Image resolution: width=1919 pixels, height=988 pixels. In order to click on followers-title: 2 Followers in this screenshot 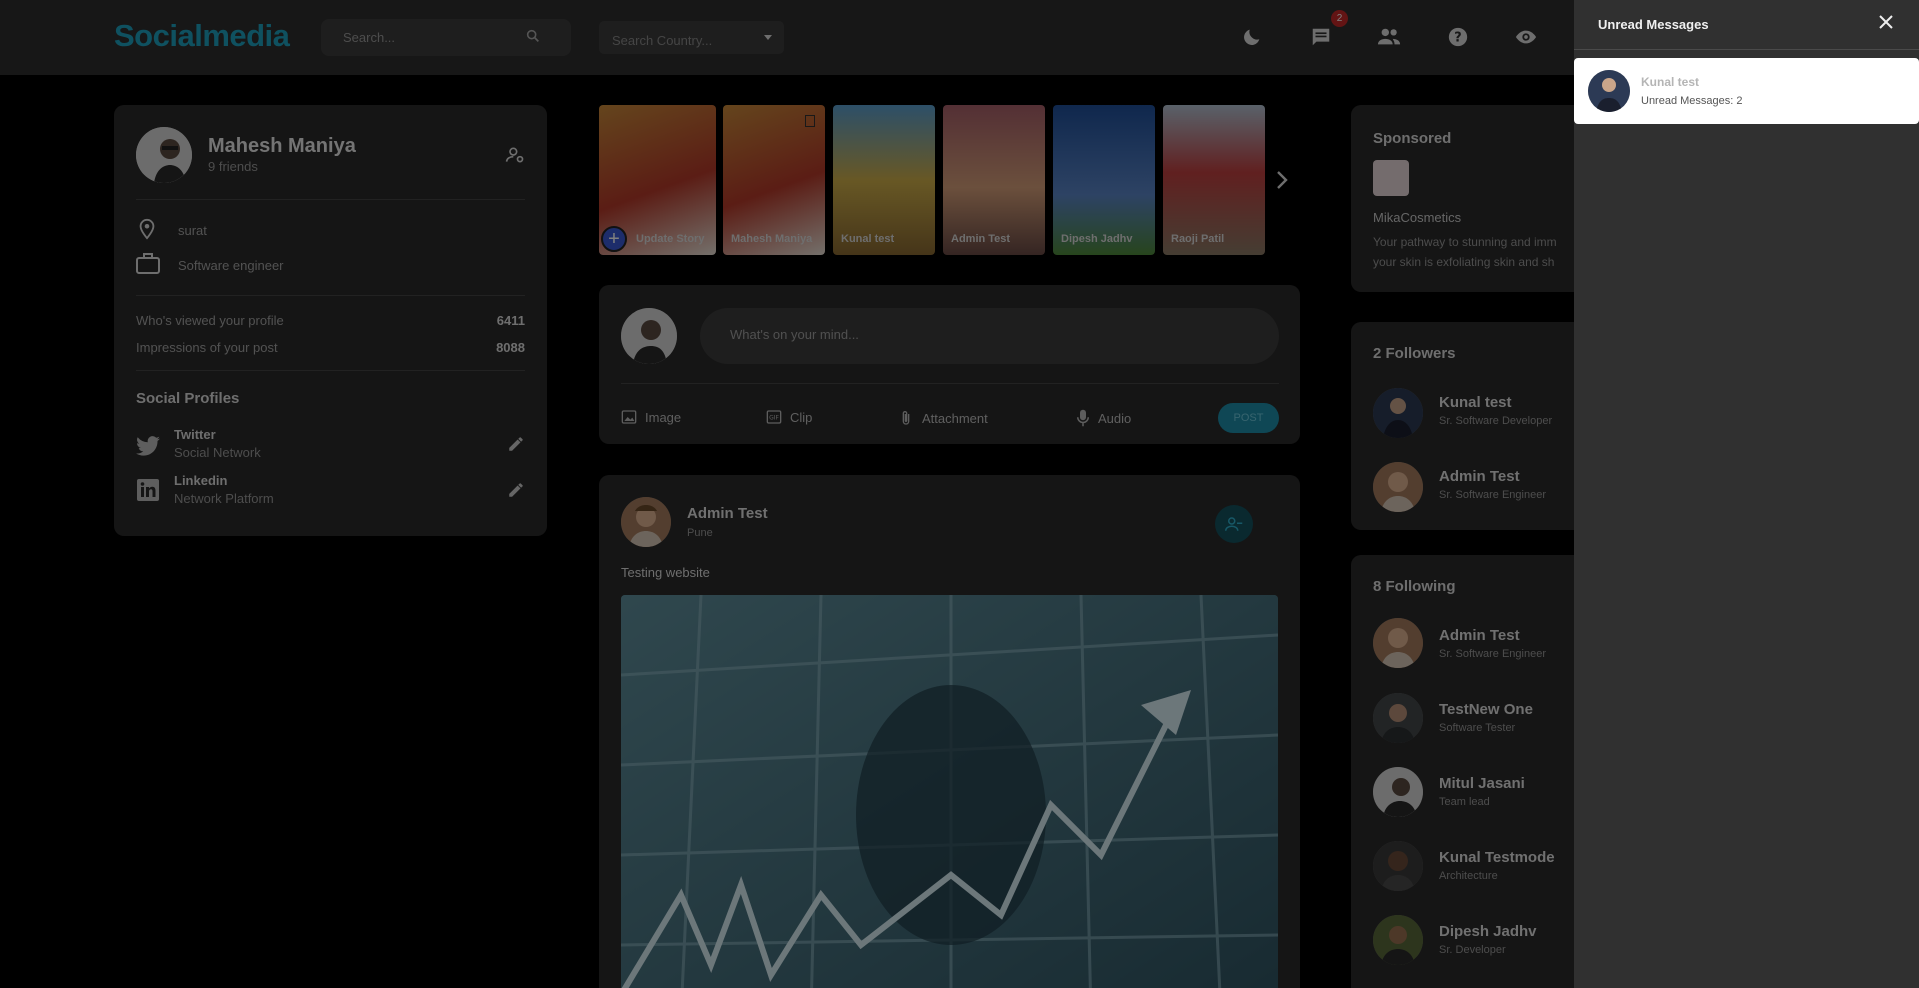, I will do `click(1414, 353)`.